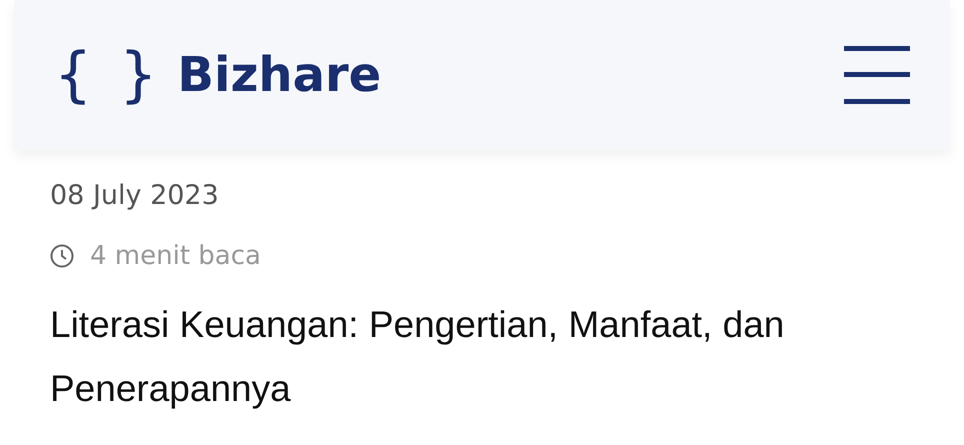 Image resolution: width=964 pixels, height=445 pixels. Describe the element at coordinates (175, 256) in the screenshot. I see `read-time: 4 menit baca` at that location.